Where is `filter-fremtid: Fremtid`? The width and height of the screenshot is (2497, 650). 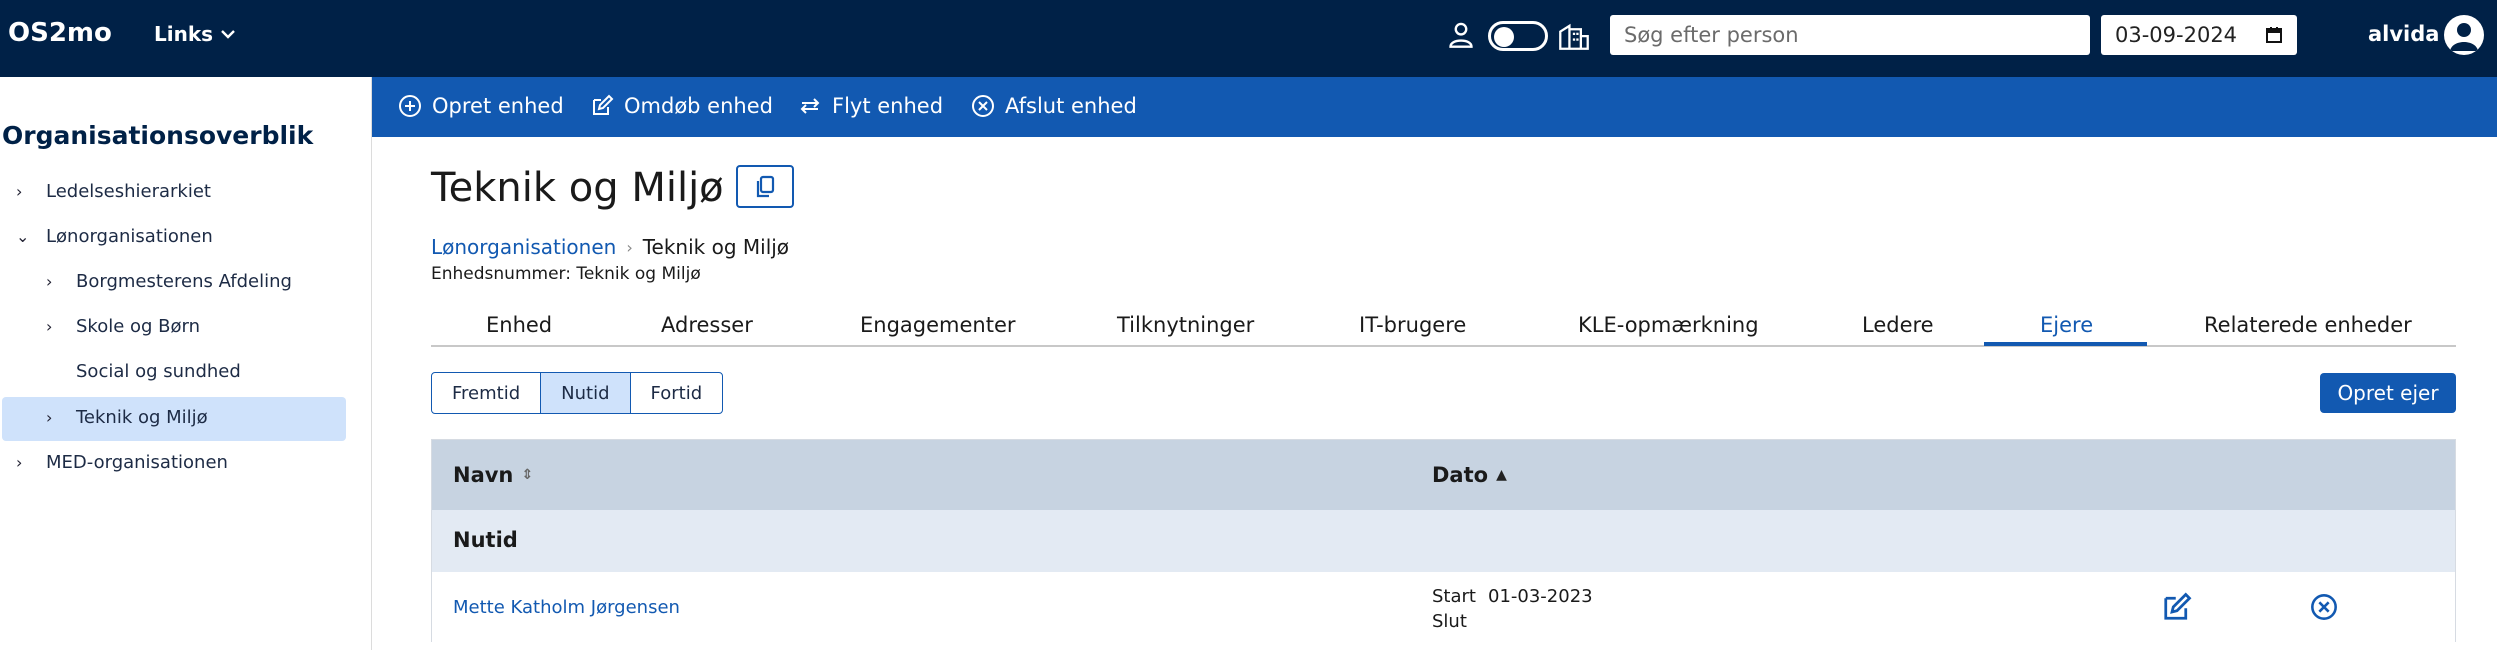
filter-fremtid: Fremtid is located at coordinates (487, 393).